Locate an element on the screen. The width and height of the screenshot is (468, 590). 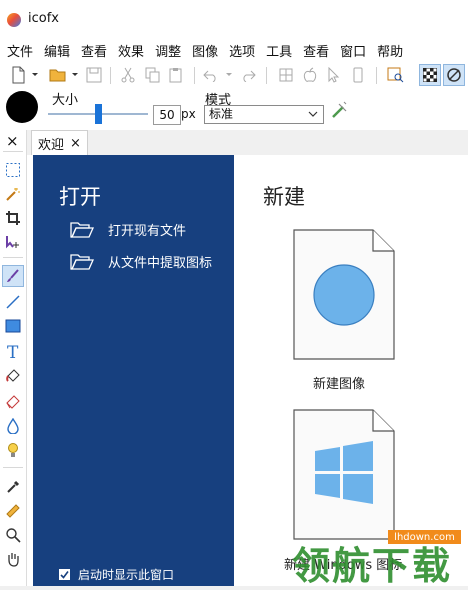
windows-platform-icon is located at coordinates (286, 75).